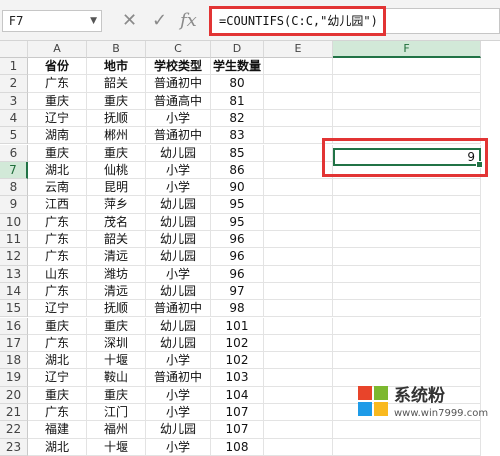 The height and width of the screenshot is (456, 500). I want to click on row-header: 20, so click(14, 395).